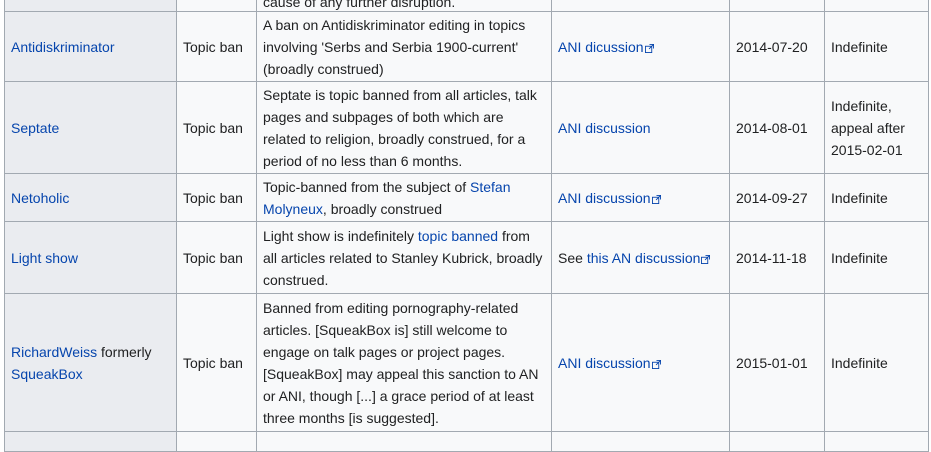  Describe the element at coordinates (126, 351) in the screenshot. I see `user-formerly-text: formerly` at that location.